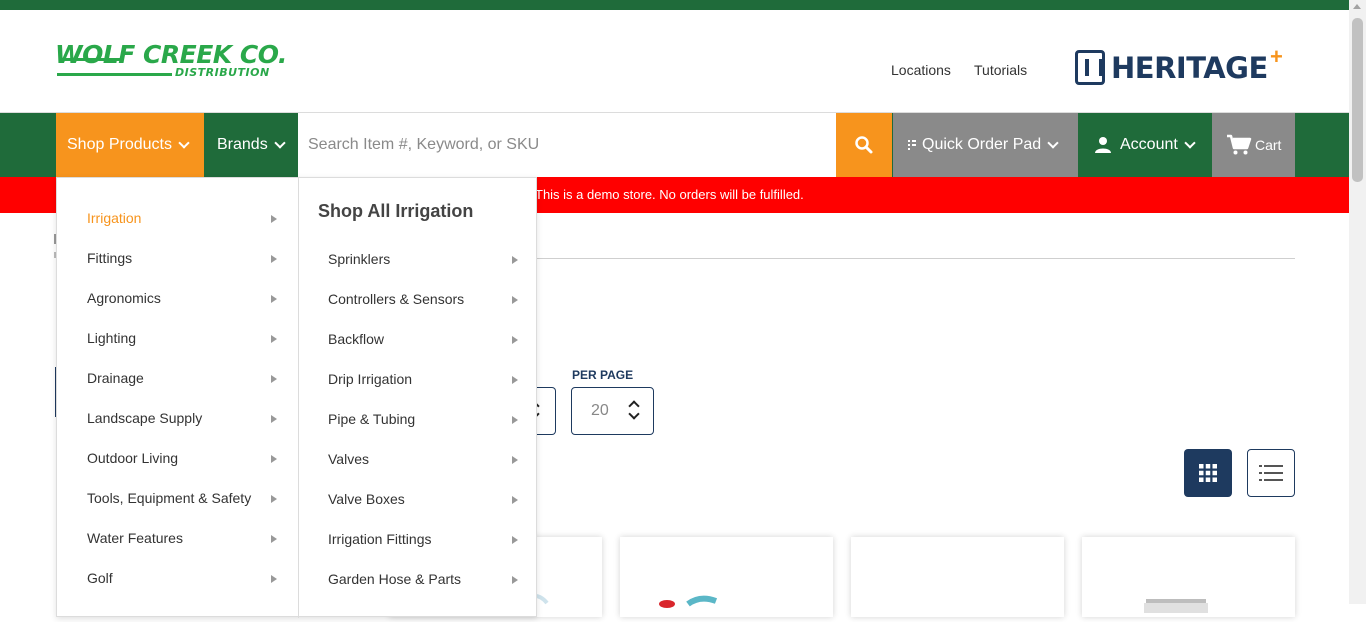 The image size is (1366, 622). I want to click on shop-products-button: Shop Products, so click(130, 145).